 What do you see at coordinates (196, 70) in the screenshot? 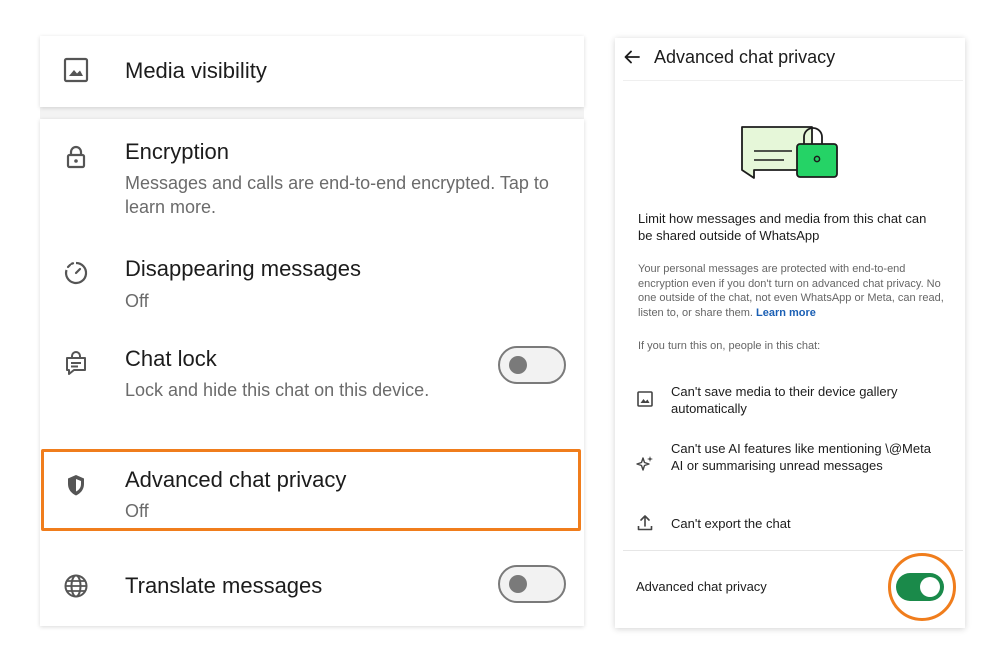
I see `media-visibility-title: Media visibility` at bounding box center [196, 70].